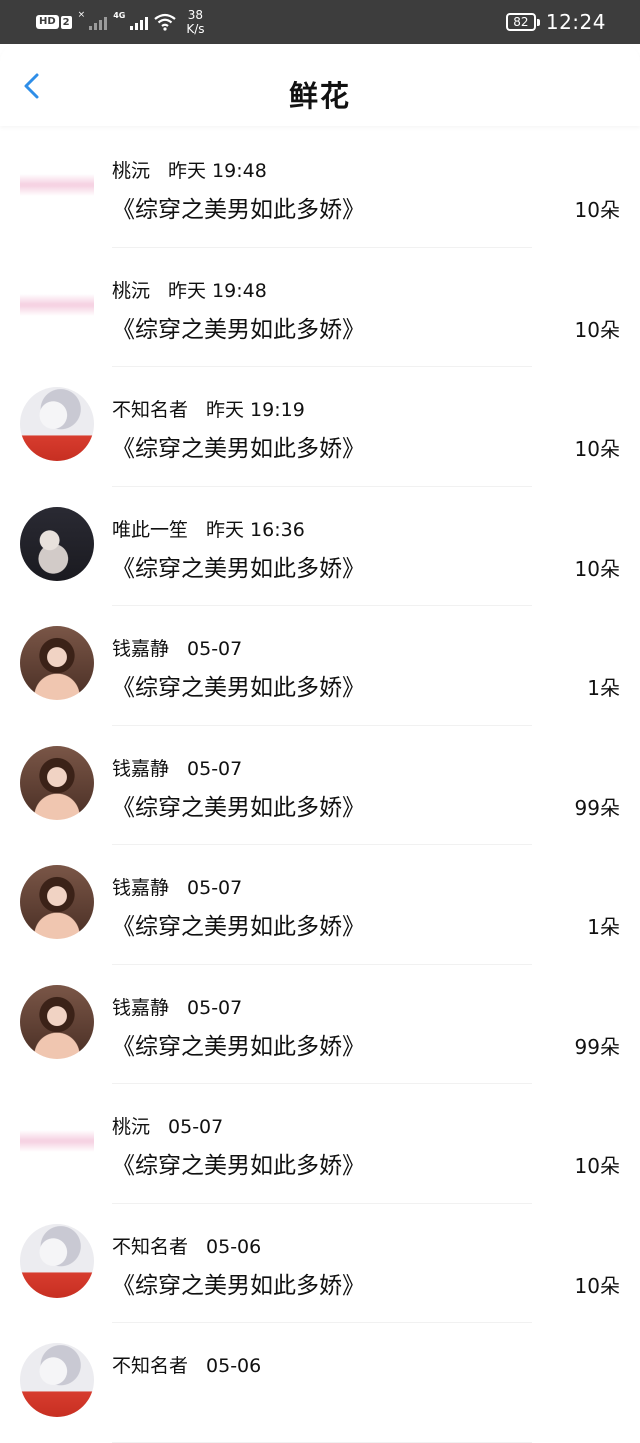 This screenshot has width=640, height=1443. What do you see at coordinates (320, 1383) in the screenshot?
I see `list-item: 不知名者 05-06` at bounding box center [320, 1383].